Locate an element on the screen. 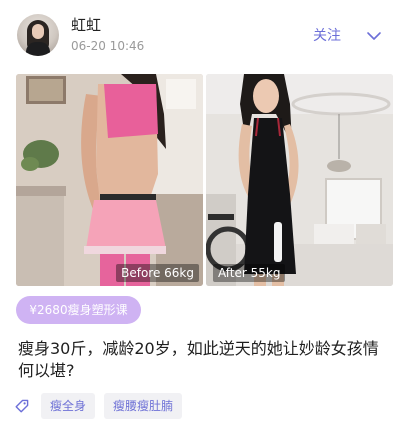 The width and height of the screenshot is (410, 428). before-label: Before 66kg is located at coordinates (157, 273).